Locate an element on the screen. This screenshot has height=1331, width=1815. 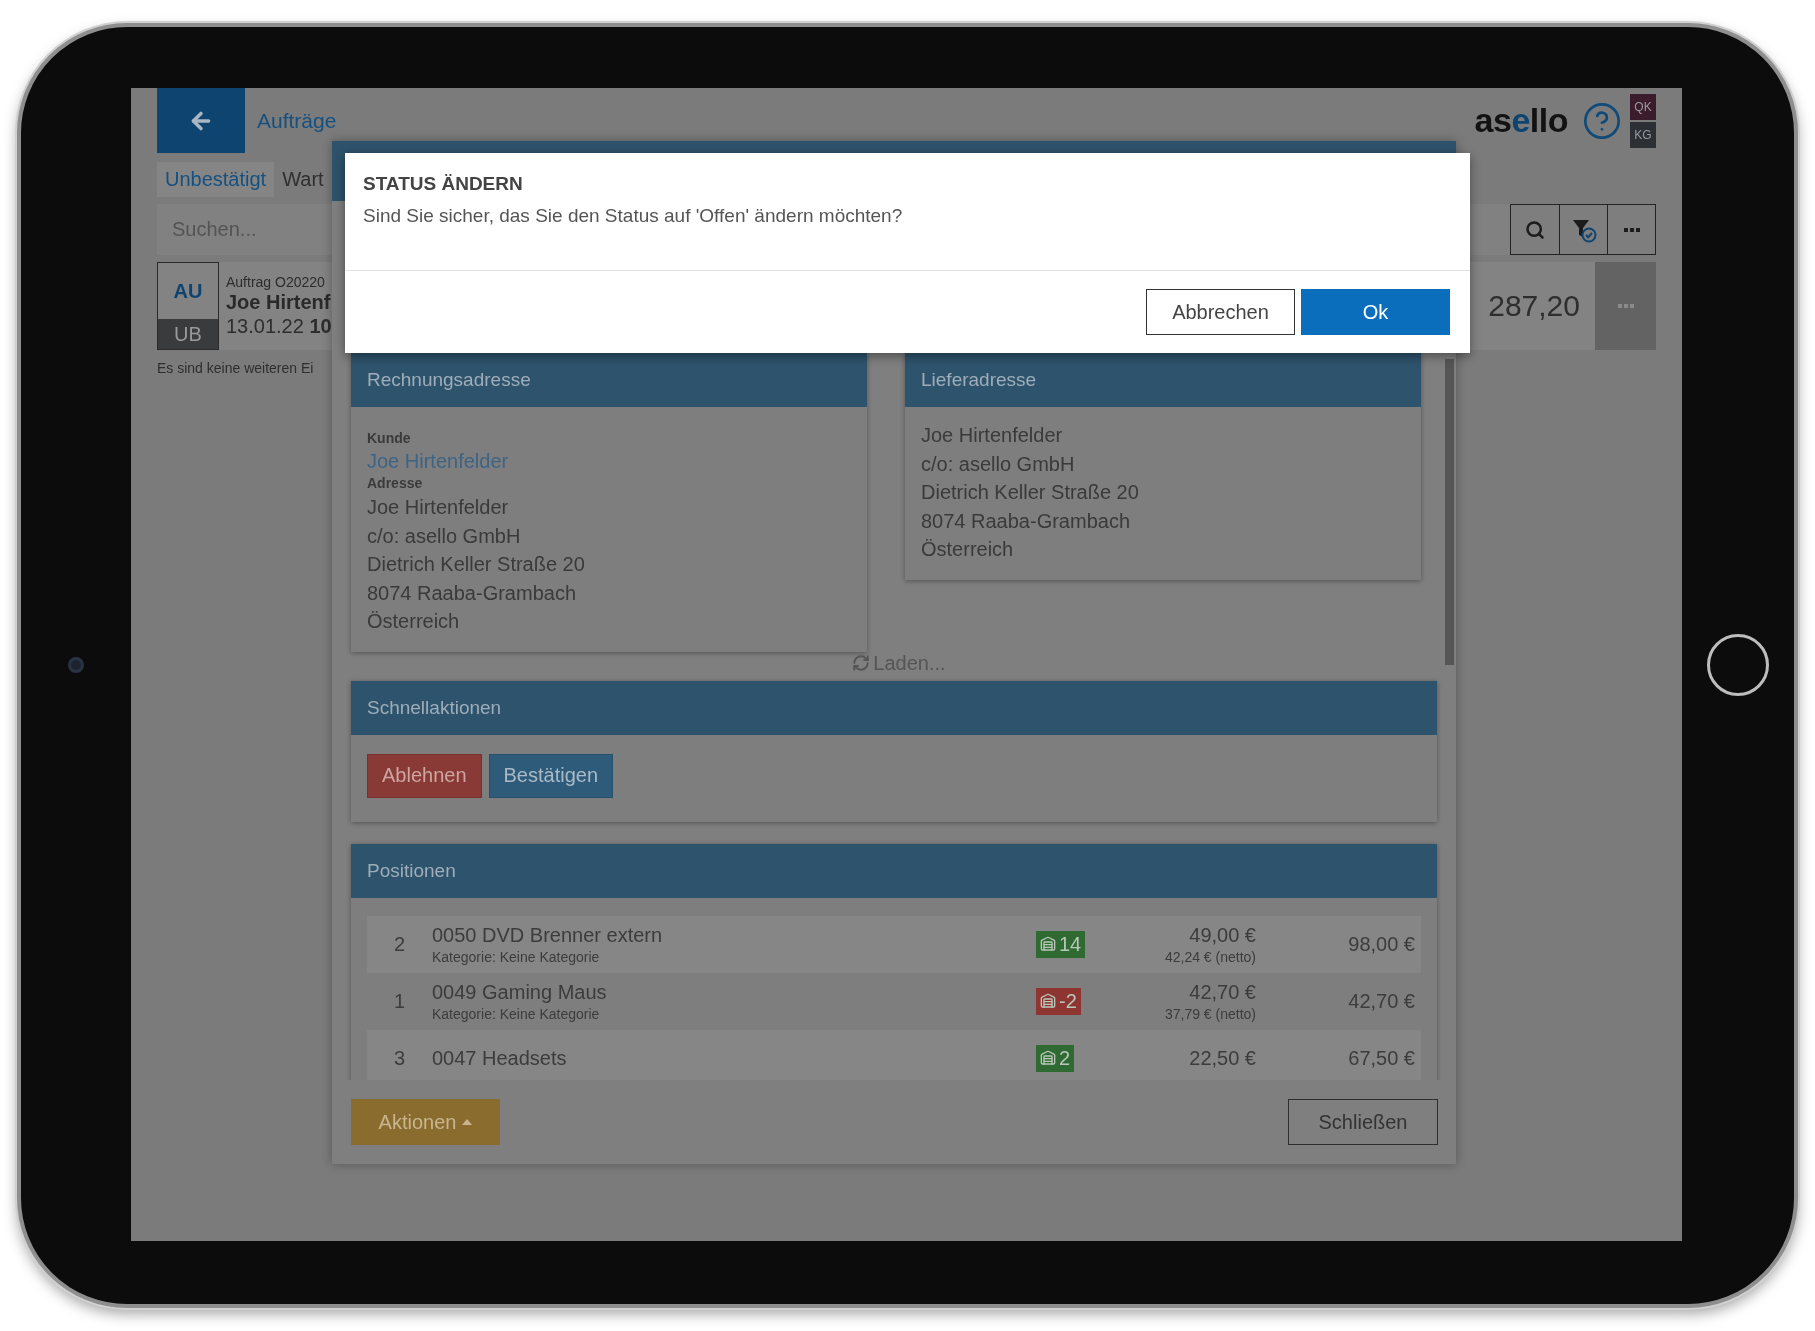
scrollbar-thumb is located at coordinates (1449, 512).